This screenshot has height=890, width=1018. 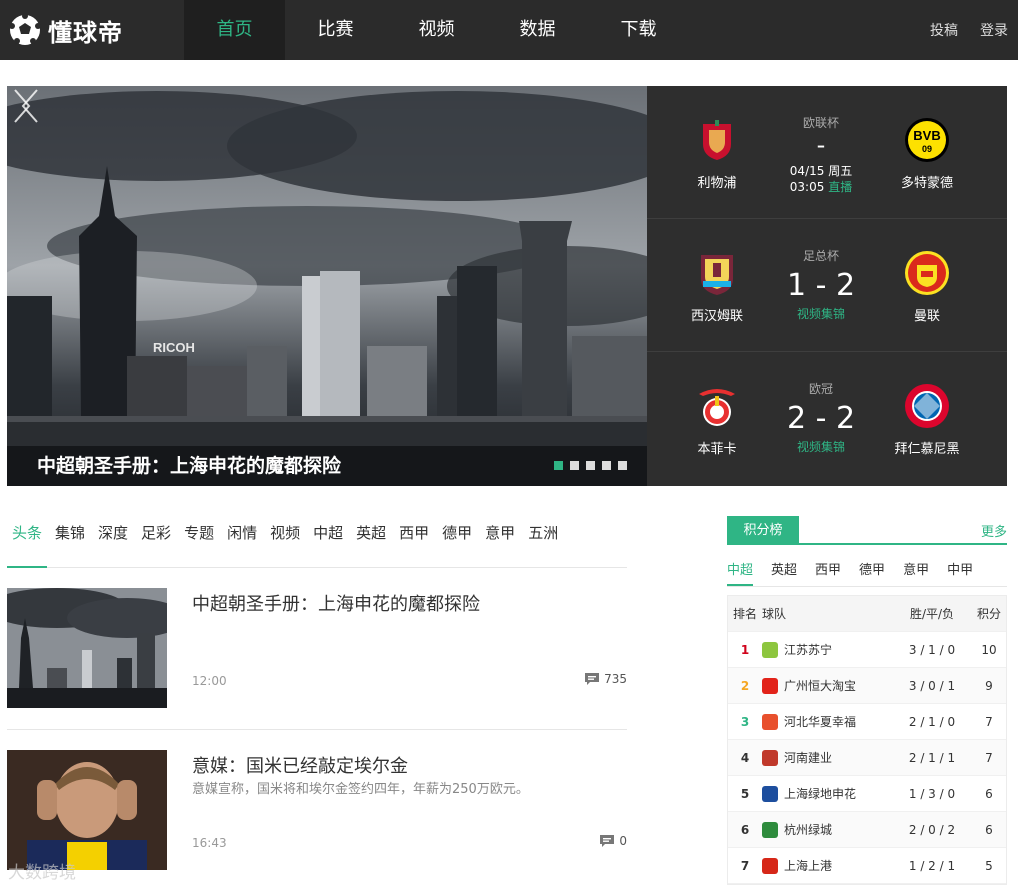 What do you see at coordinates (543, 543) in the screenshot?
I see `tab-world: 五洲` at bounding box center [543, 543].